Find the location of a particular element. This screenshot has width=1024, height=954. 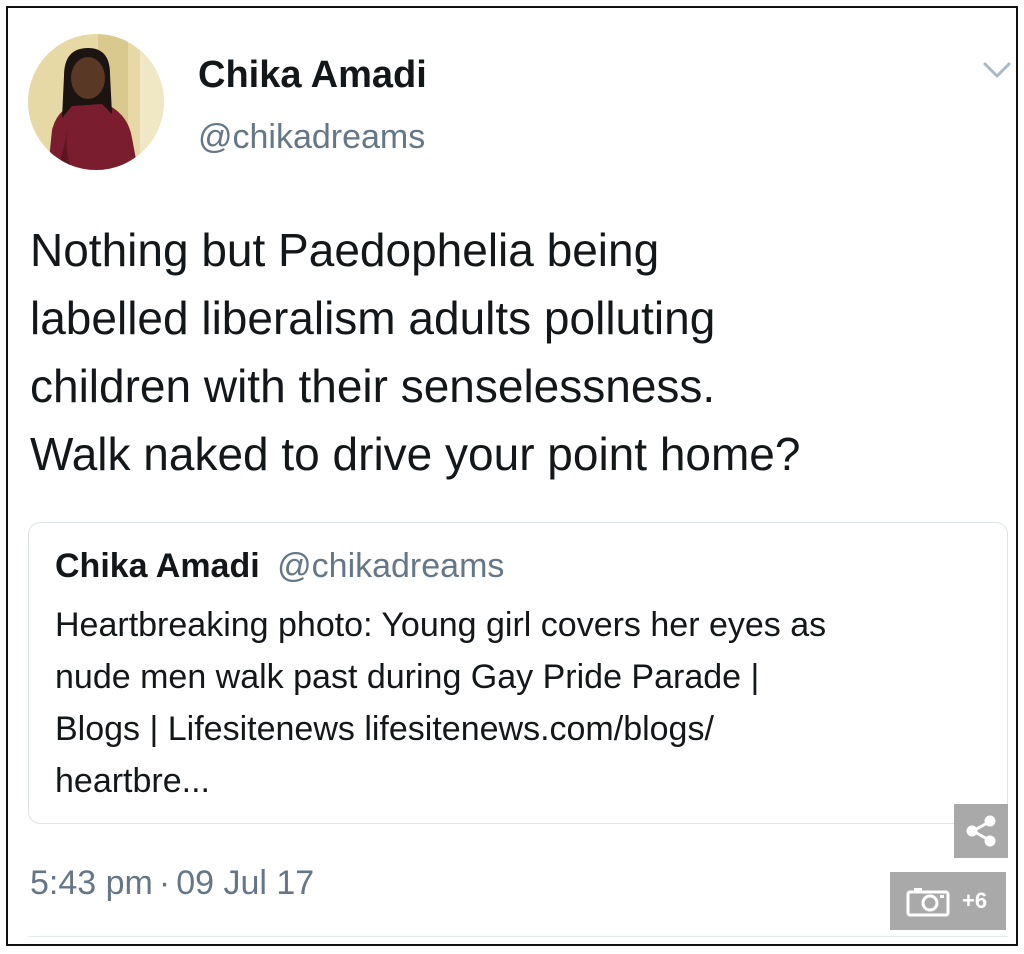

share-icon is located at coordinates (981, 831).